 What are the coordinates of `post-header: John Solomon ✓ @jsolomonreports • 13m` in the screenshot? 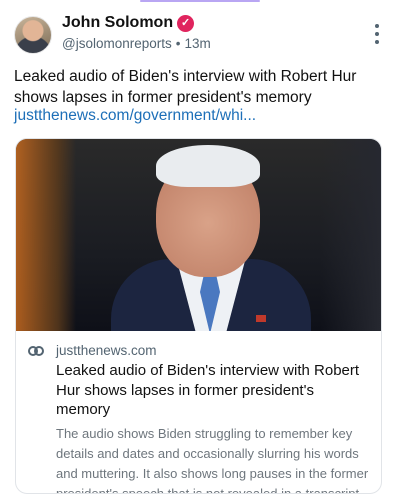 It's located at (198, 35).